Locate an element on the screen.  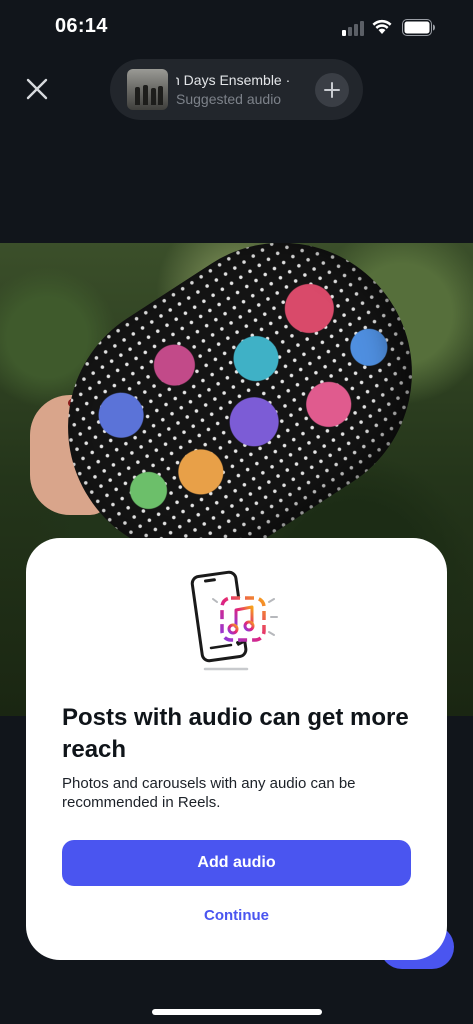
continue-button: Continue is located at coordinates (236, 915).